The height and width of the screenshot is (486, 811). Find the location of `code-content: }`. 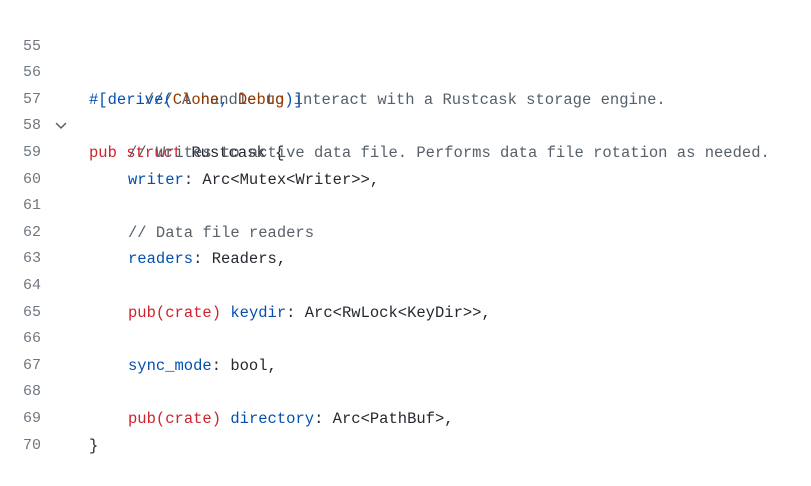

code-content: } is located at coordinates (93, 446).